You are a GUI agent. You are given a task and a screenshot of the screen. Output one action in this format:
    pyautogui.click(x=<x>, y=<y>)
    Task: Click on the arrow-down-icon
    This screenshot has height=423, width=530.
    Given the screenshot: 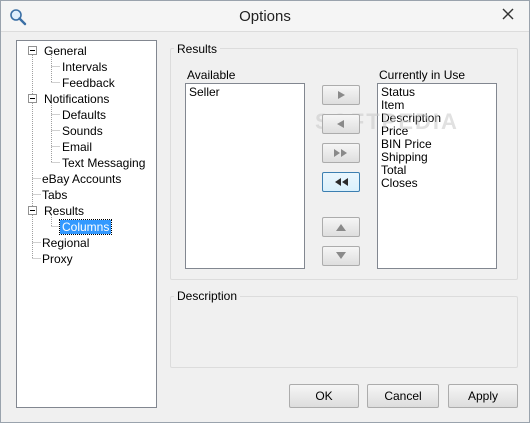 What is the action you would take?
    pyautogui.click(x=341, y=255)
    